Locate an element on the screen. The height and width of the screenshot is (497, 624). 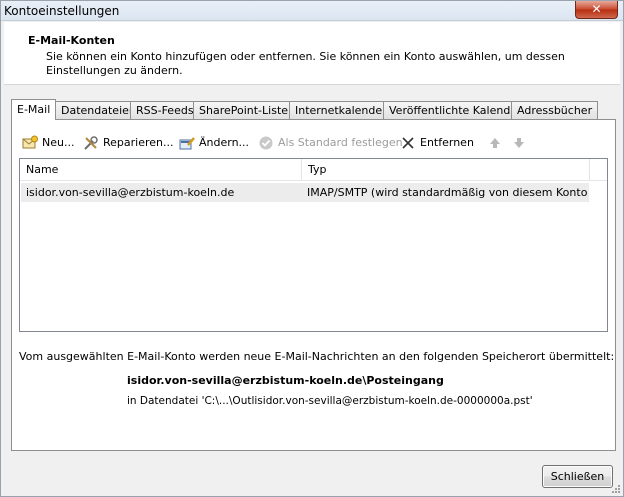
set-default-label: Als Standard festlegen is located at coordinates (340, 142).